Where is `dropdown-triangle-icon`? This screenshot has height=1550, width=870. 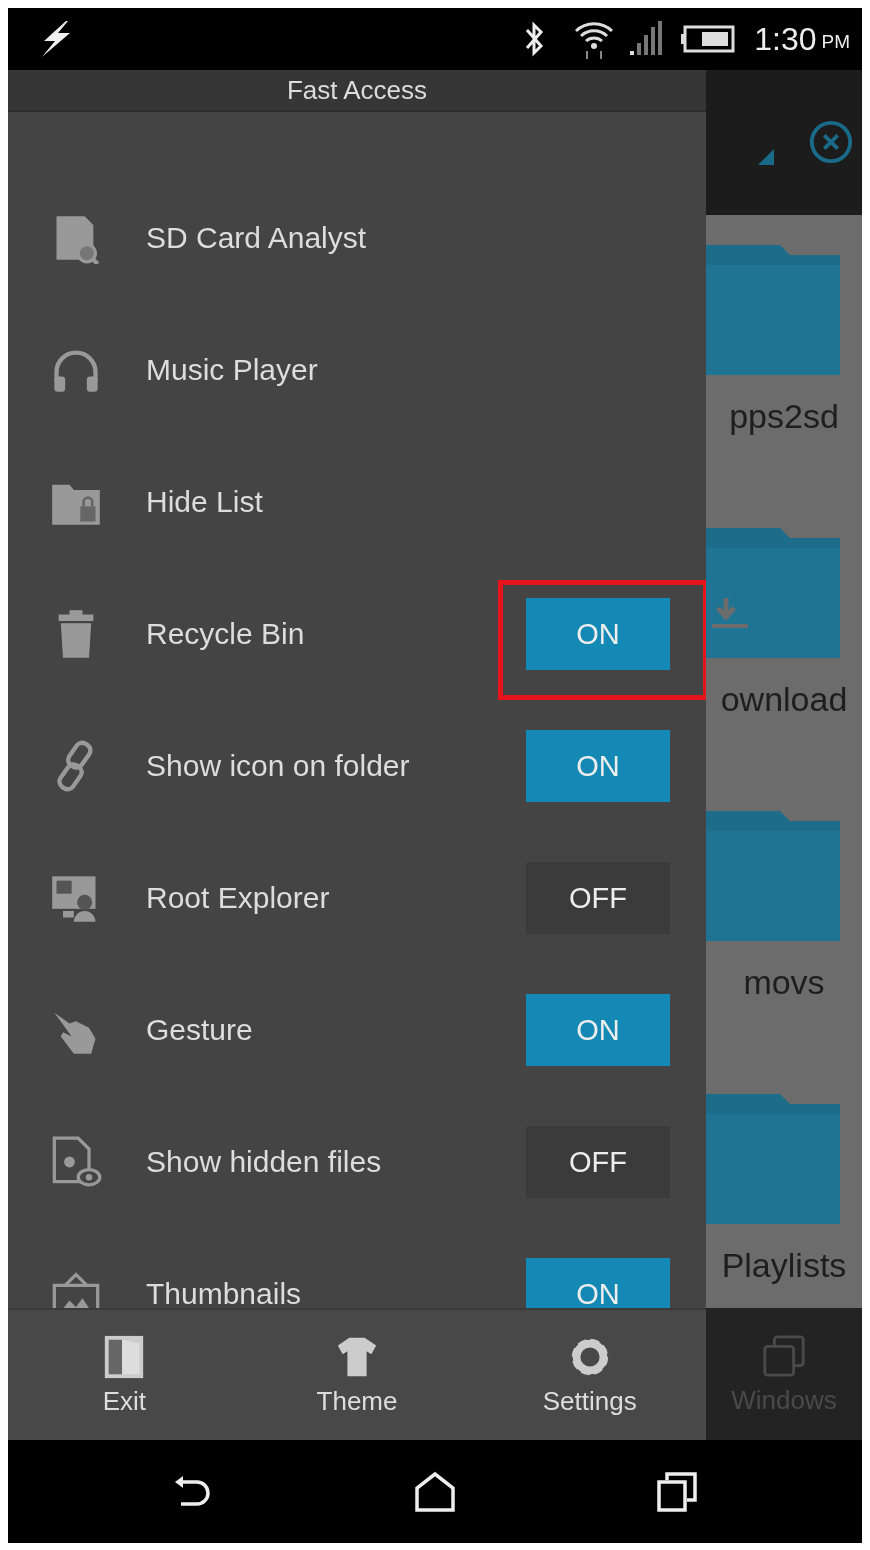 dropdown-triangle-icon is located at coordinates (766, 157).